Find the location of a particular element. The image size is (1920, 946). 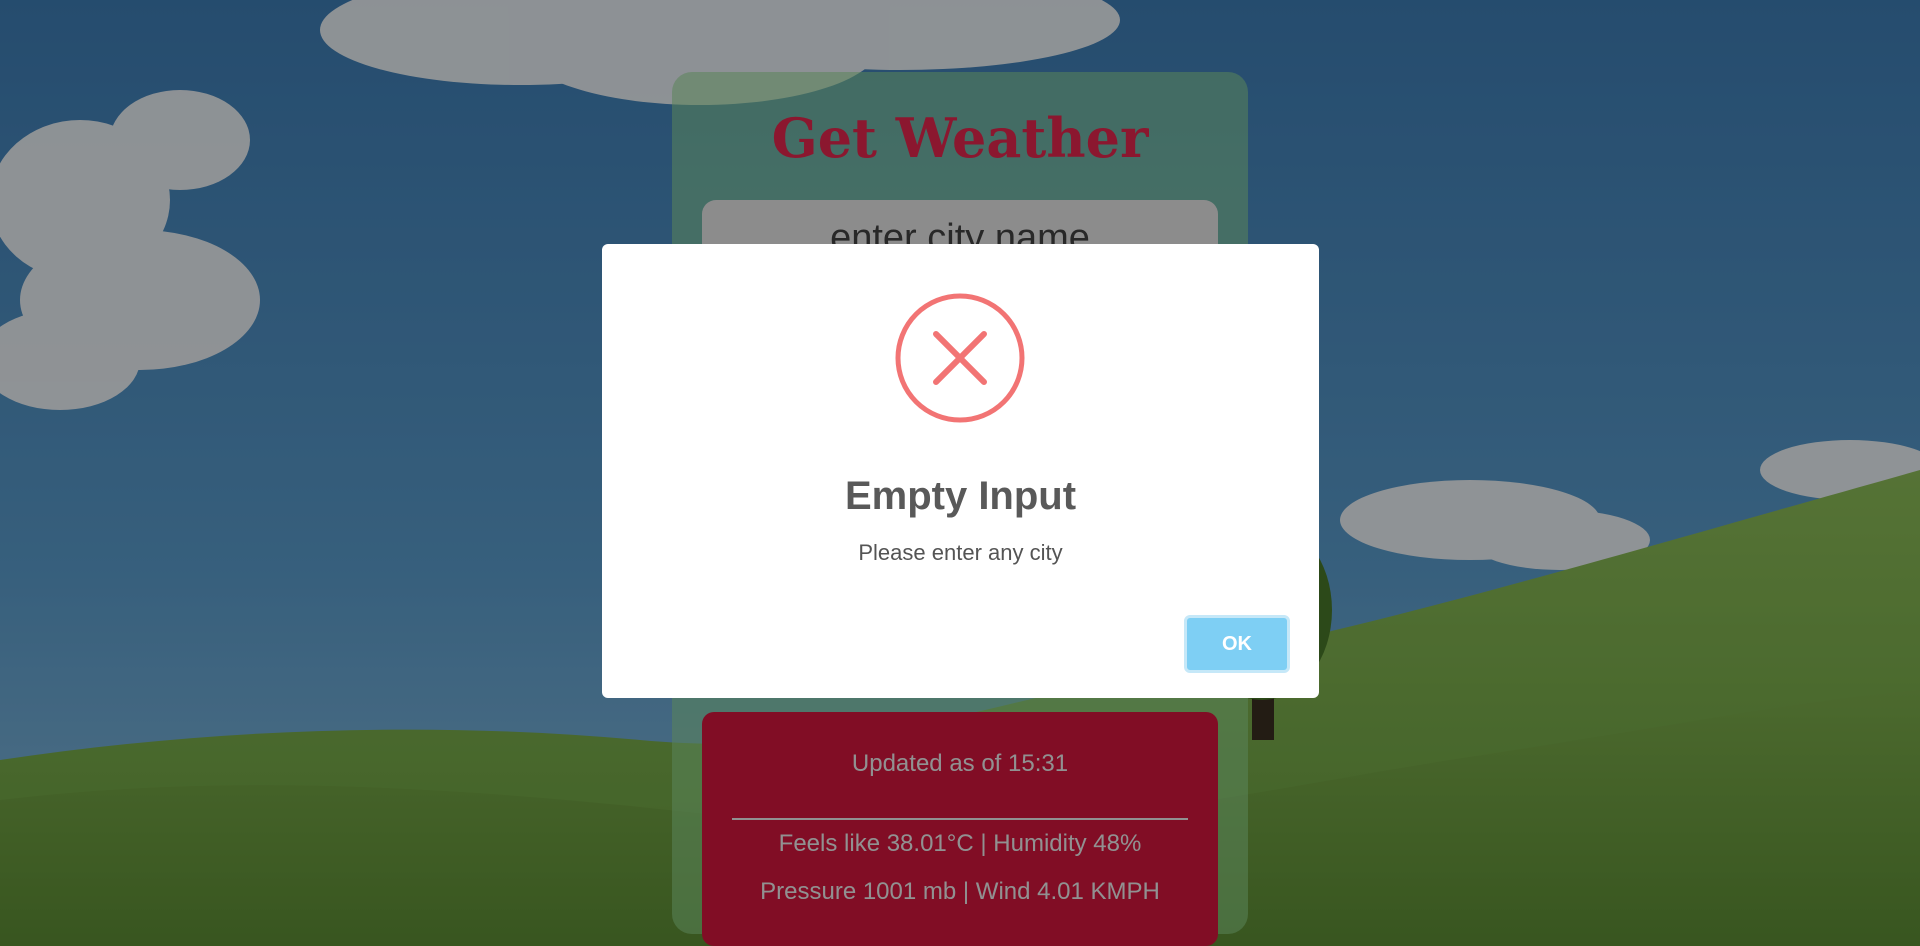

error-x-icon is located at coordinates (960, 358).